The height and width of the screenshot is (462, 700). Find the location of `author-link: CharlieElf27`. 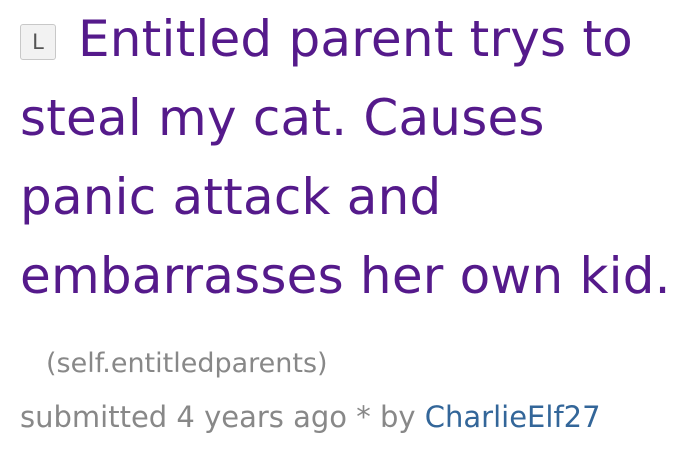

author-link: CharlieElf27 is located at coordinates (513, 417).